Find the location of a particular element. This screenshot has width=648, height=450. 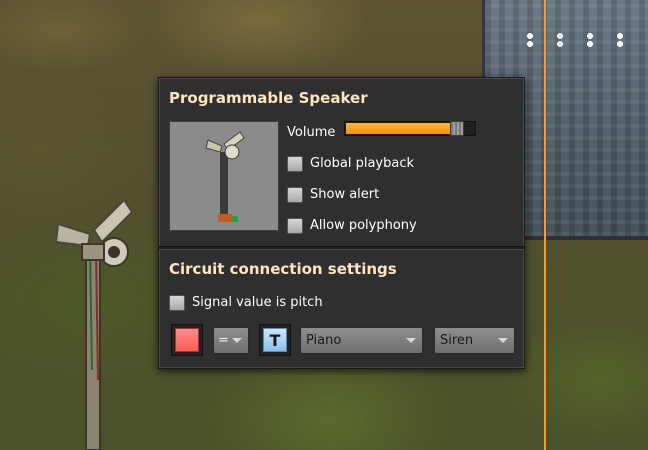

show-alert-label: Show alert is located at coordinates (345, 194).